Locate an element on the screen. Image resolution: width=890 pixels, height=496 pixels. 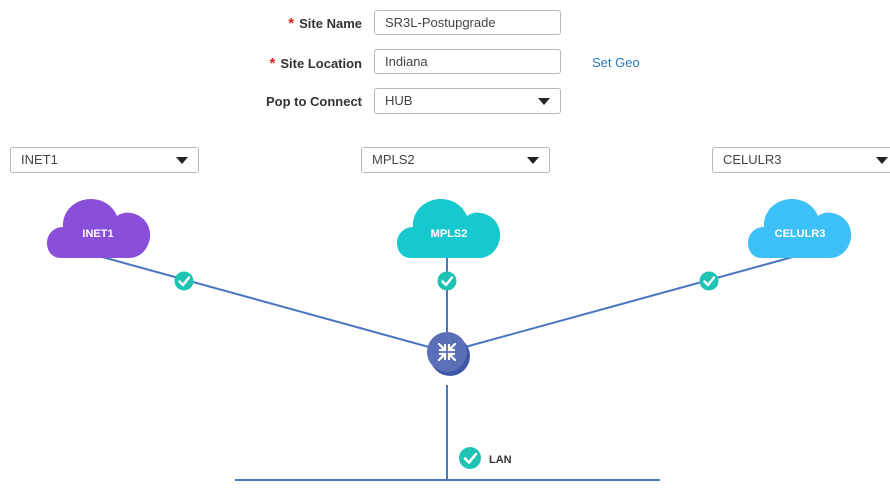
cloud-label: MPLS2 is located at coordinates (449, 234).